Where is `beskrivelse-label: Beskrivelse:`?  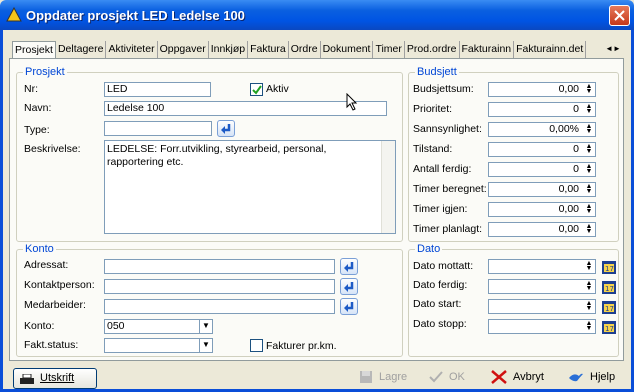
beskrivelse-label: Beskrivelse: is located at coordinates (52, 149).